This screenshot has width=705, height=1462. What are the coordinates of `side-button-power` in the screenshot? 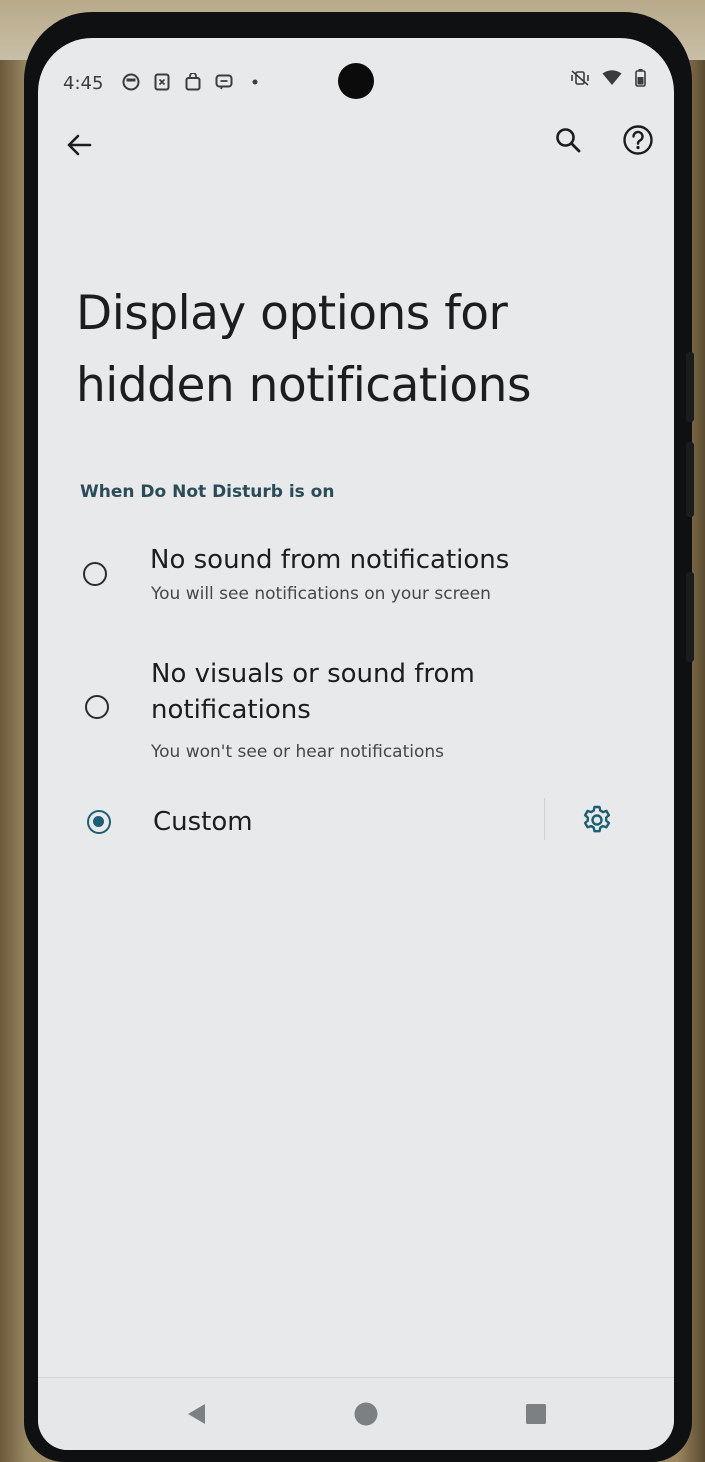 It's located at (690, 387).